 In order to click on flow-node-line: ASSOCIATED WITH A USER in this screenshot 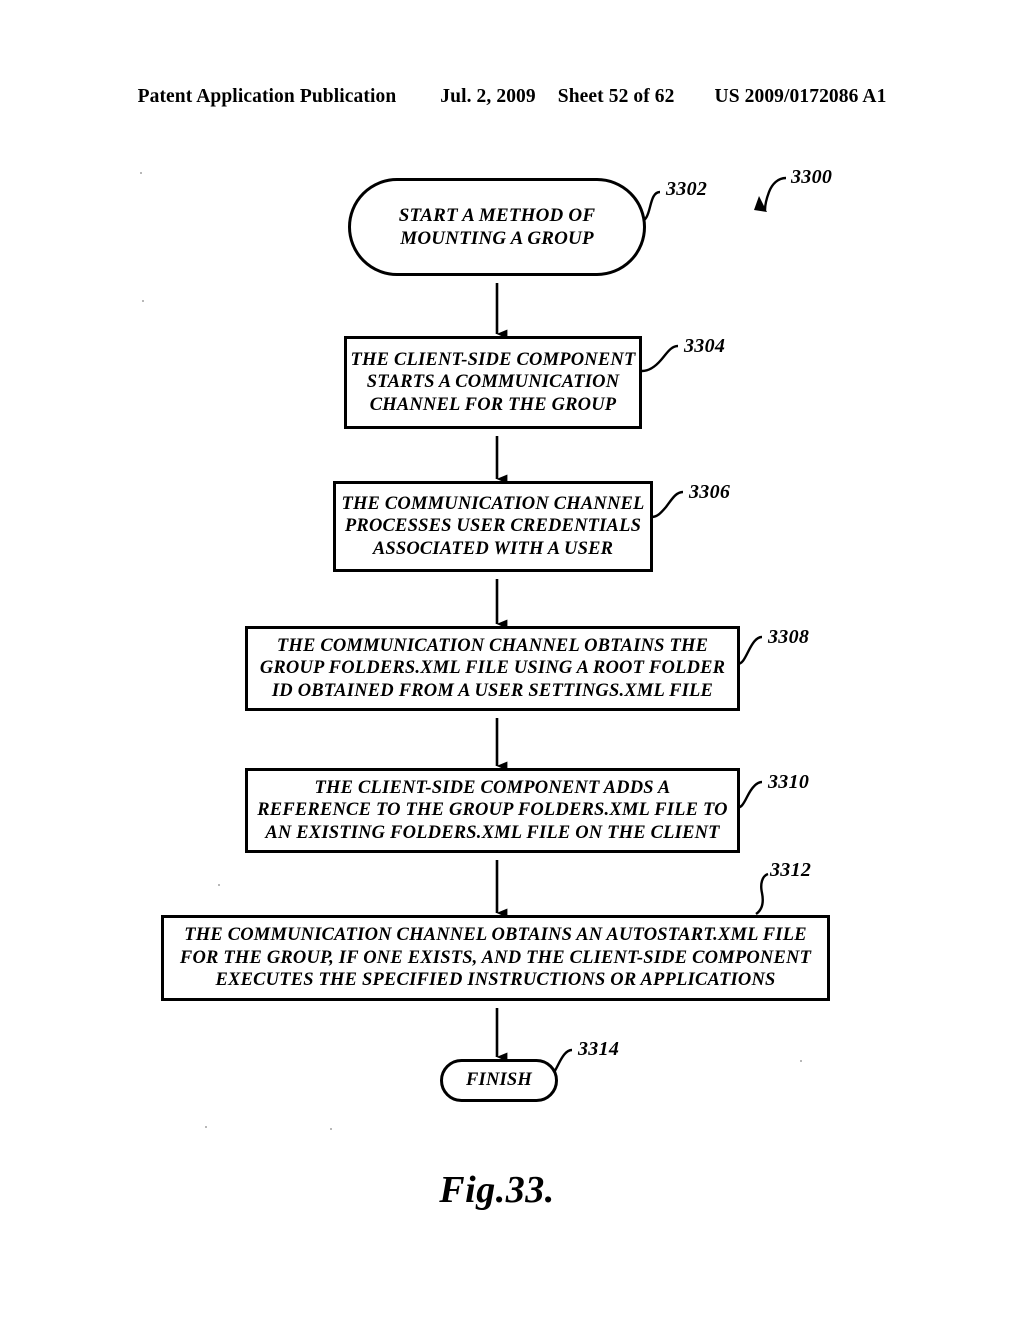, I will do `click(493, 548)`.